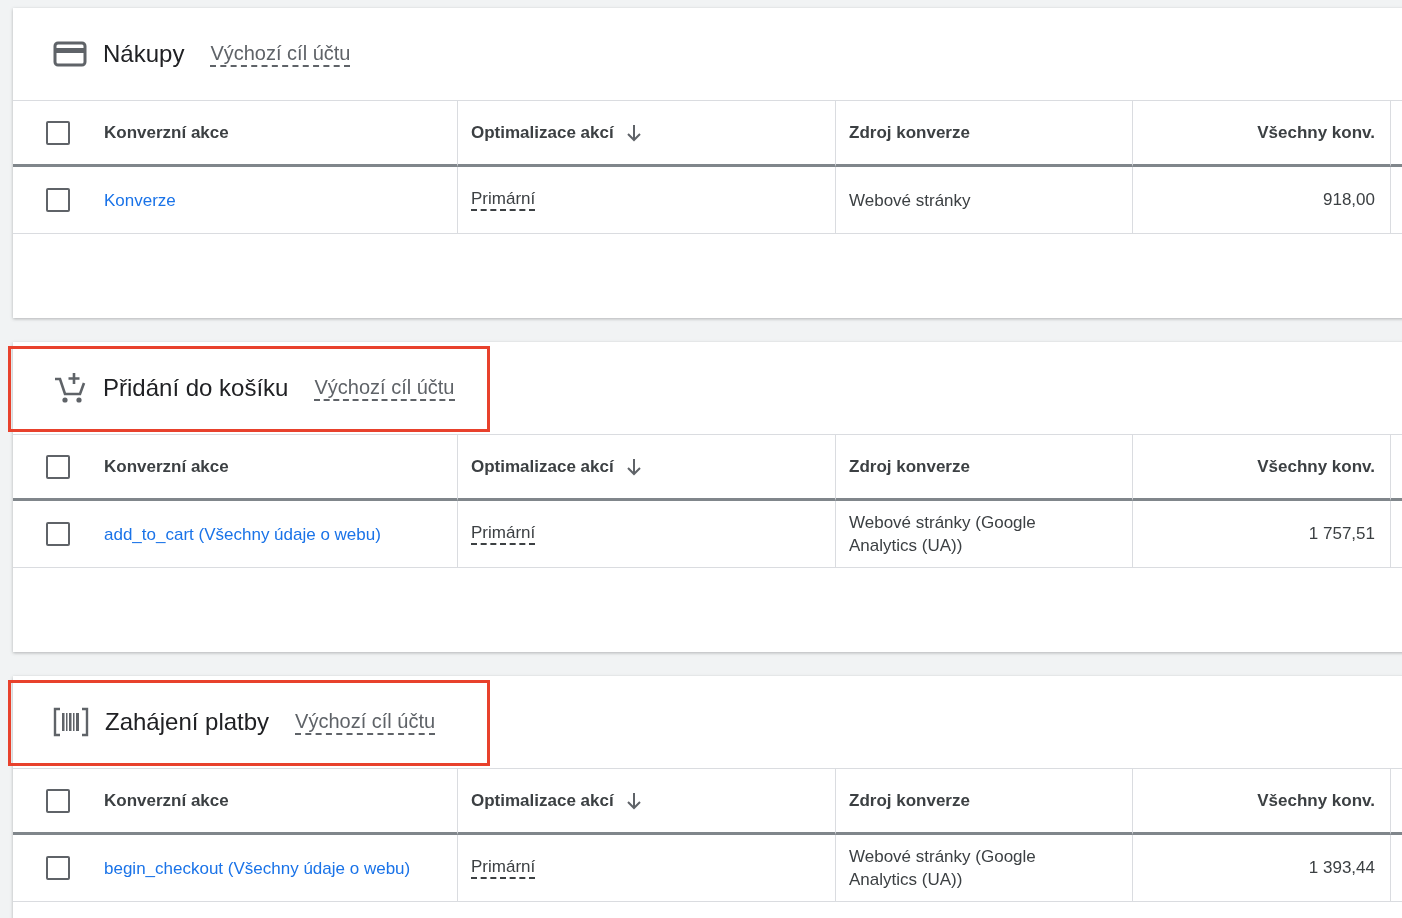 Image resolution: width=1402 pixels, height=918 pixels. Describe the element at coordinates (1261, 868) in the screenshot. I see `table-cell: 1 393,44` at that location.